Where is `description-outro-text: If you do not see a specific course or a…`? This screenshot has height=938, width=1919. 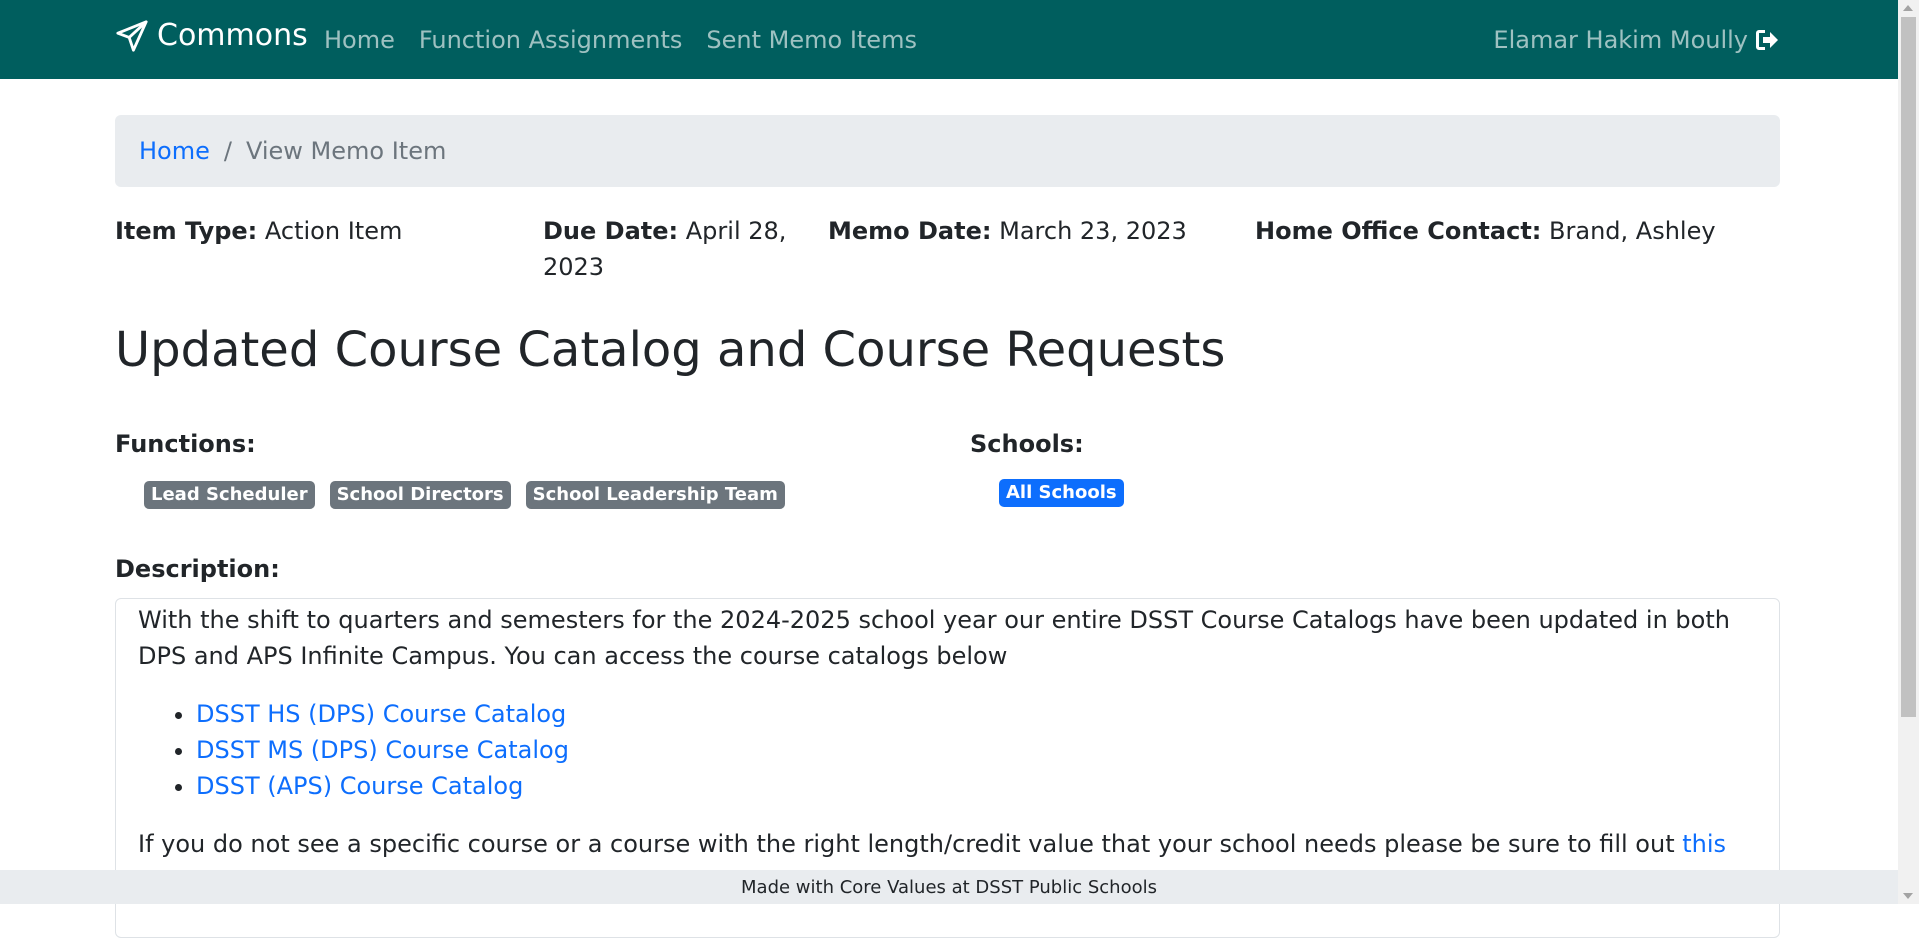
description-outro-text: If you do not see a specific course or a… is located at coordinates (910, 844).